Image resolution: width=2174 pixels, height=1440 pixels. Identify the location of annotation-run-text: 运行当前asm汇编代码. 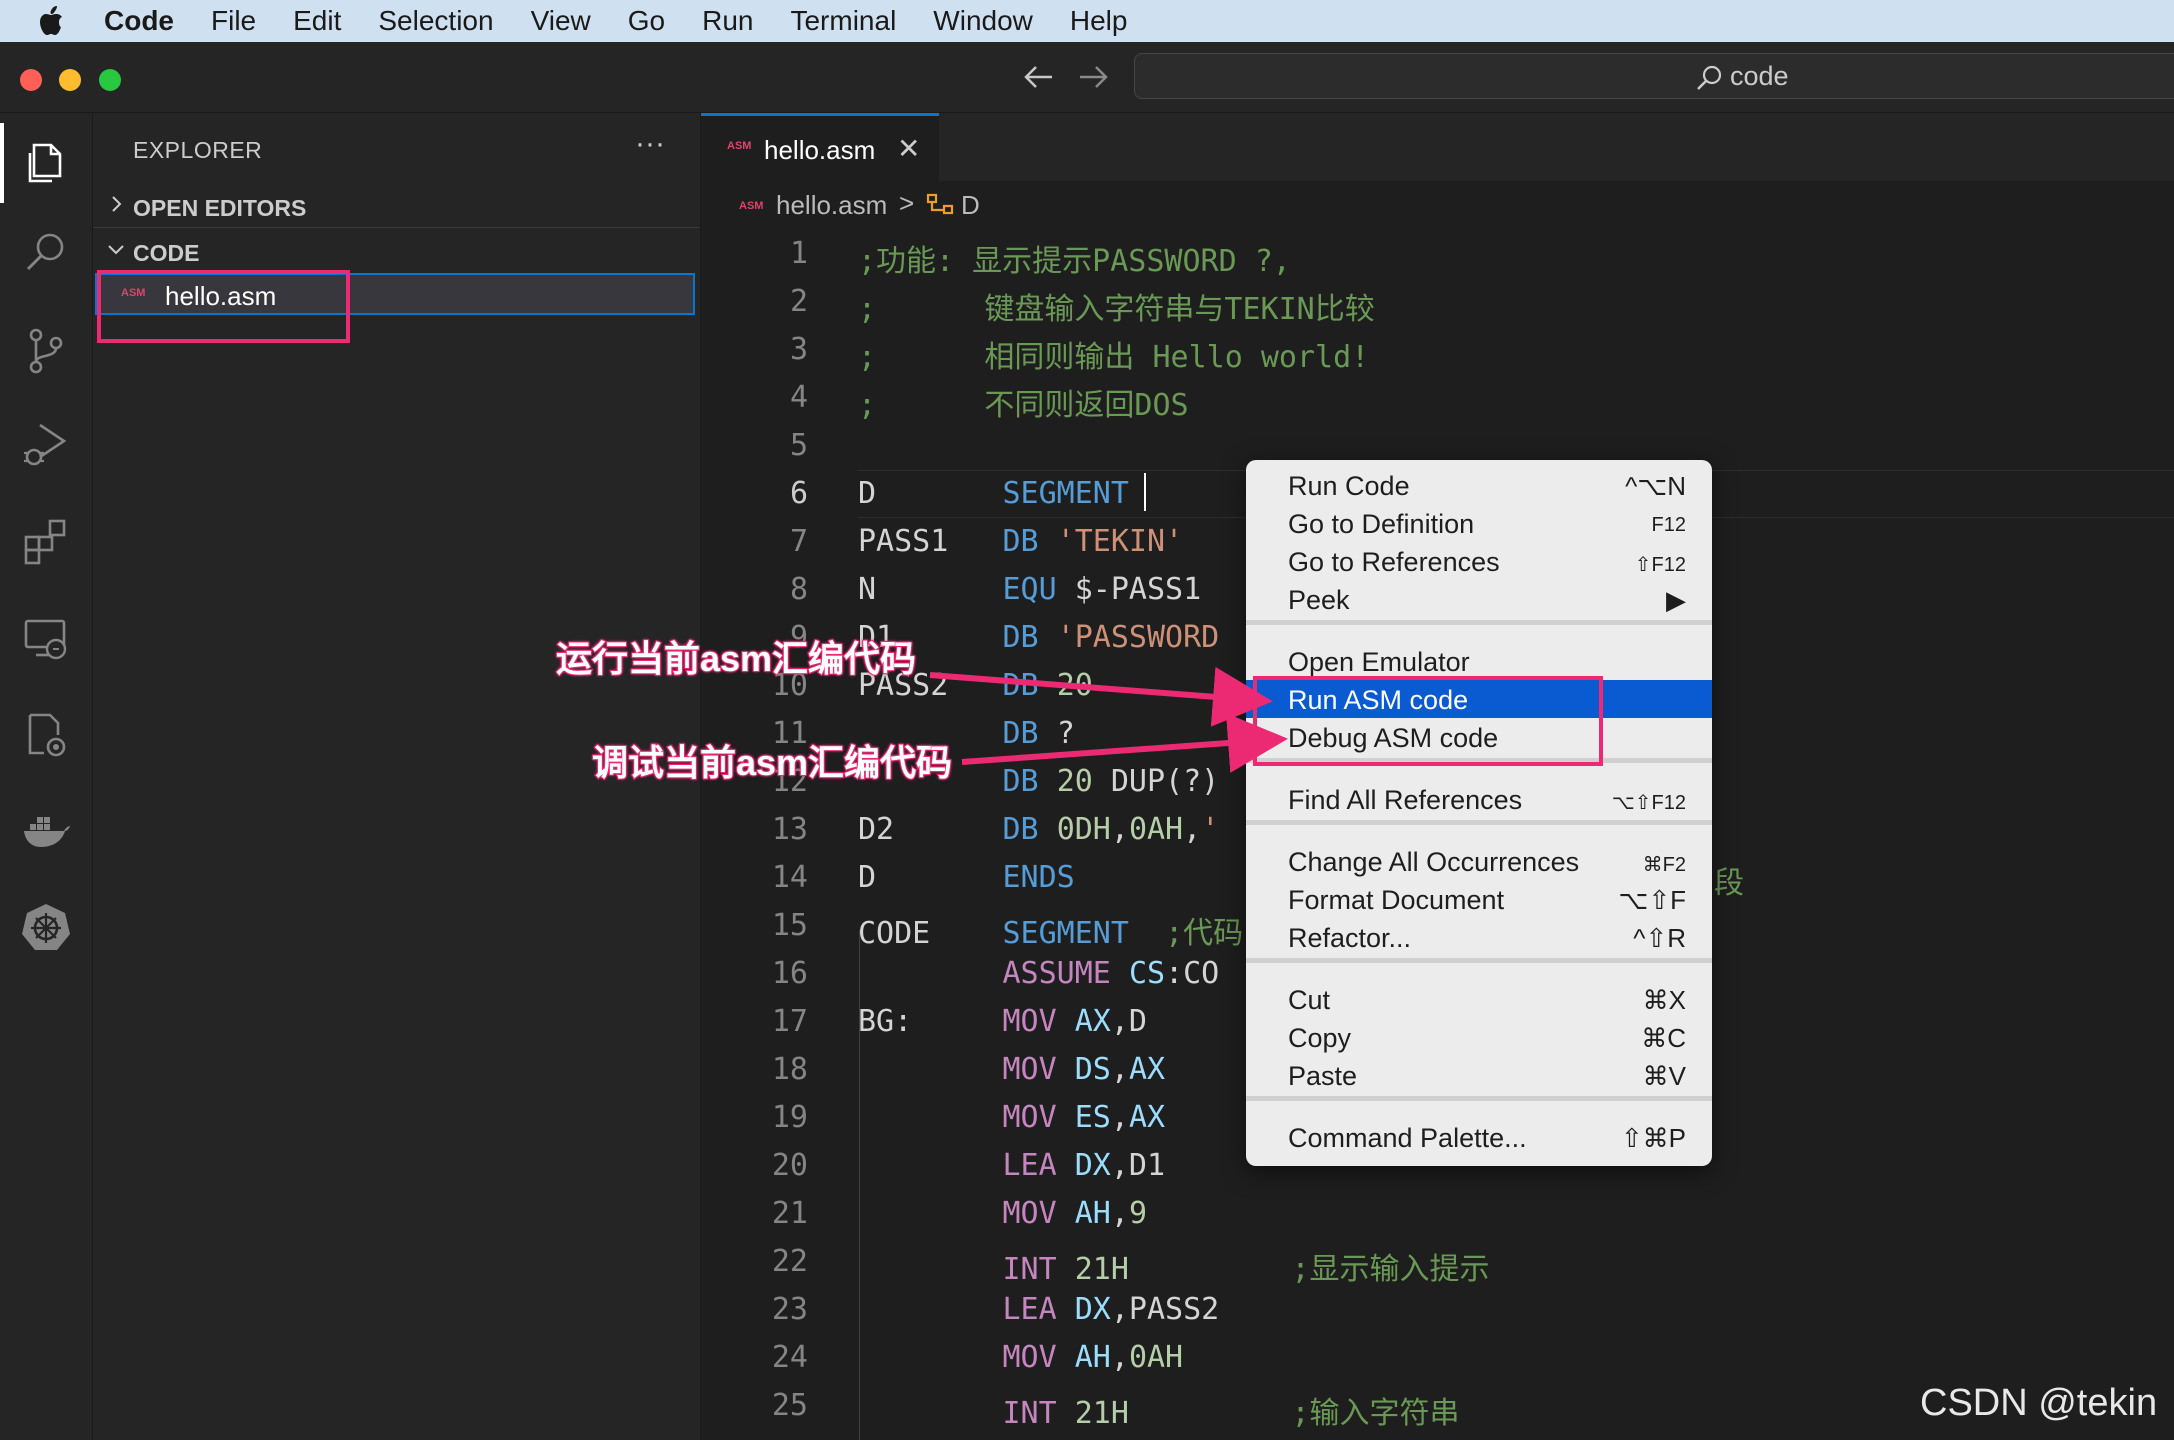
(736, 658).